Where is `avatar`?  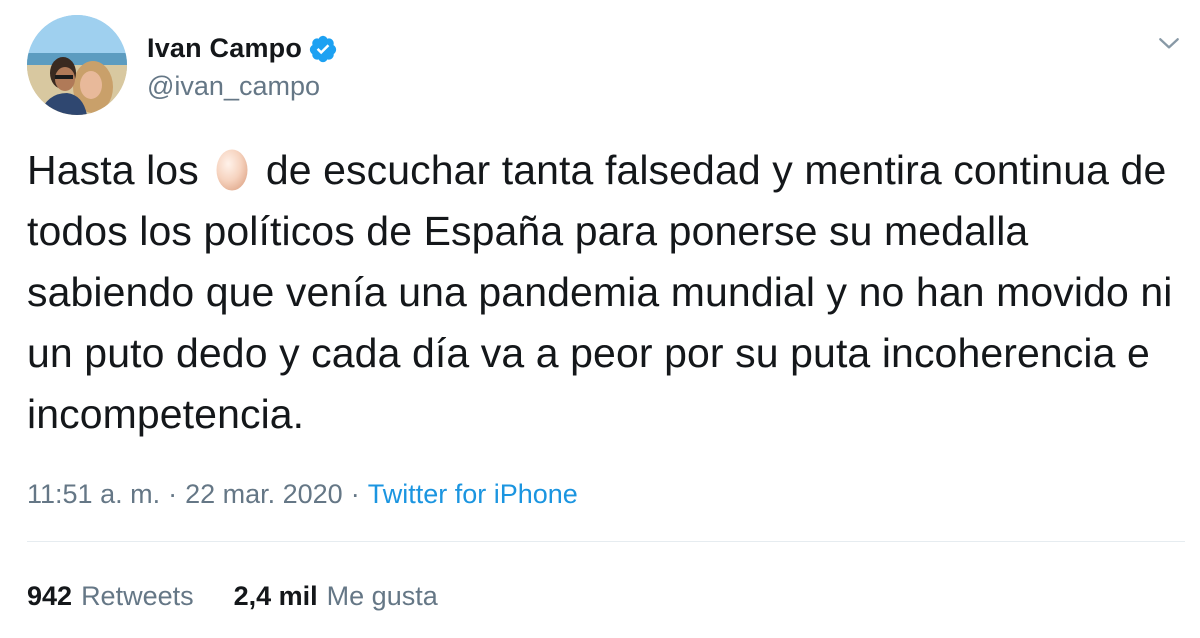 avatar is located at coordinates (77, 65).